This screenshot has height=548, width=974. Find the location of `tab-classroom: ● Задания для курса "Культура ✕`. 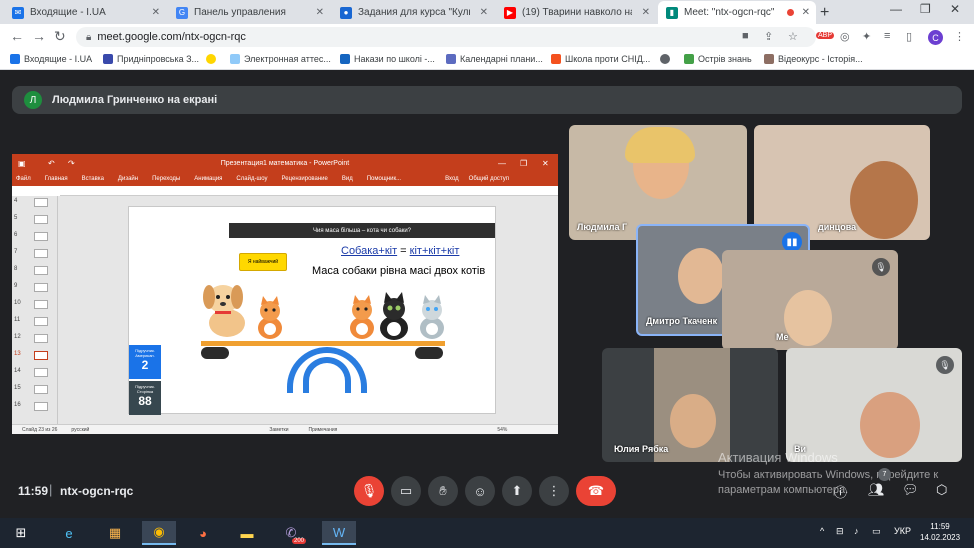

tab-classroom: ● Задания для курса "Культура ✕ is located at coordinates (413, 12).